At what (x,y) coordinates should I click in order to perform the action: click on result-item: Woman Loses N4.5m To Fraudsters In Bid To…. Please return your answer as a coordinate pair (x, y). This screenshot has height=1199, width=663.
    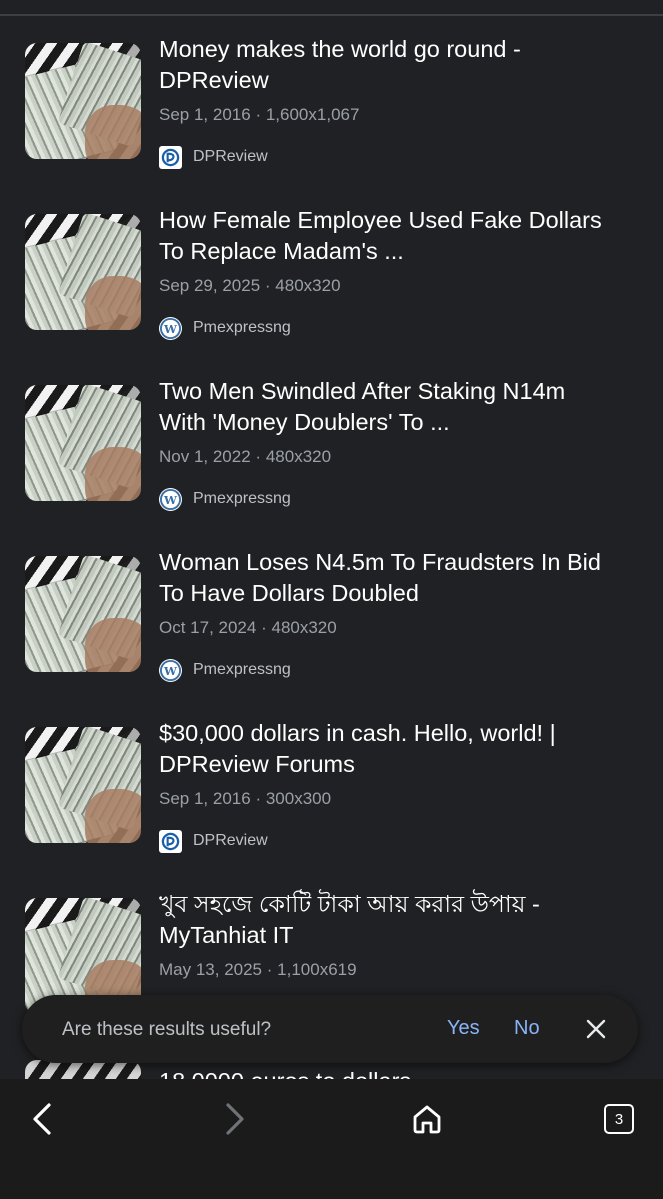
    Looking at the image, I should click on (331, 631).